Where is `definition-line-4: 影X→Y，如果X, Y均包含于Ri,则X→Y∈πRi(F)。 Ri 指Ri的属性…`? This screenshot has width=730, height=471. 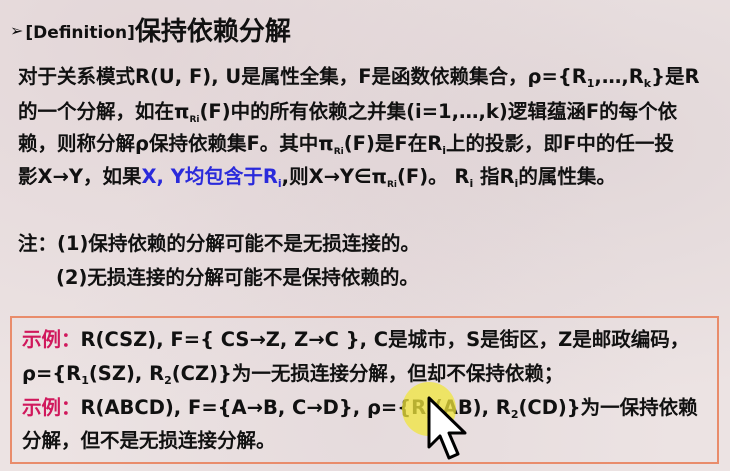
definition-line-4: 影X→Y，如果X, Y均包含于Ri,则X→Y∈πRi(F)。 Ri 指Ri的属性… is located at coordinates (317, 177).